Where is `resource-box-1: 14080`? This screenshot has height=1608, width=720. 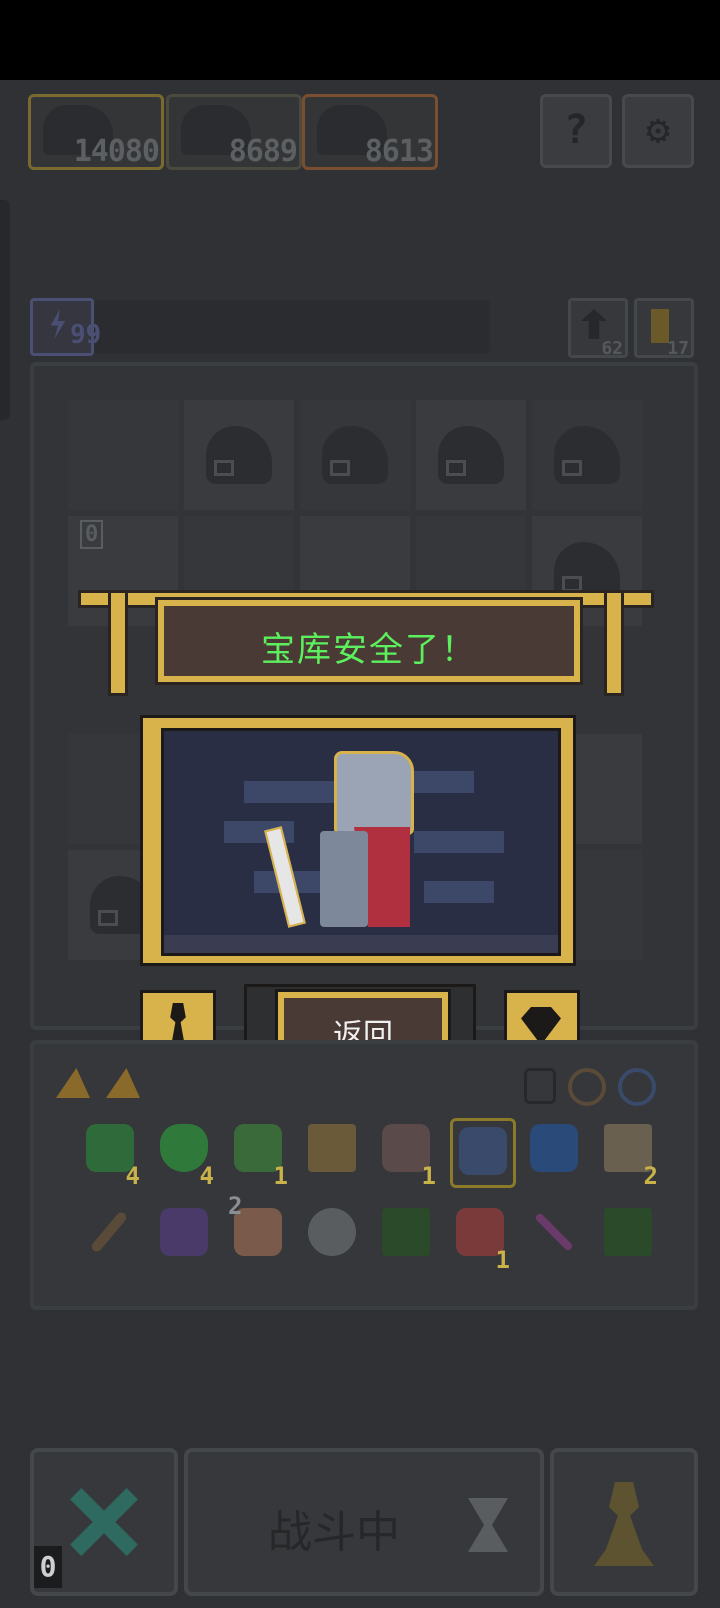 resource-box-1: 14080 is located at coordinates (96, 132).